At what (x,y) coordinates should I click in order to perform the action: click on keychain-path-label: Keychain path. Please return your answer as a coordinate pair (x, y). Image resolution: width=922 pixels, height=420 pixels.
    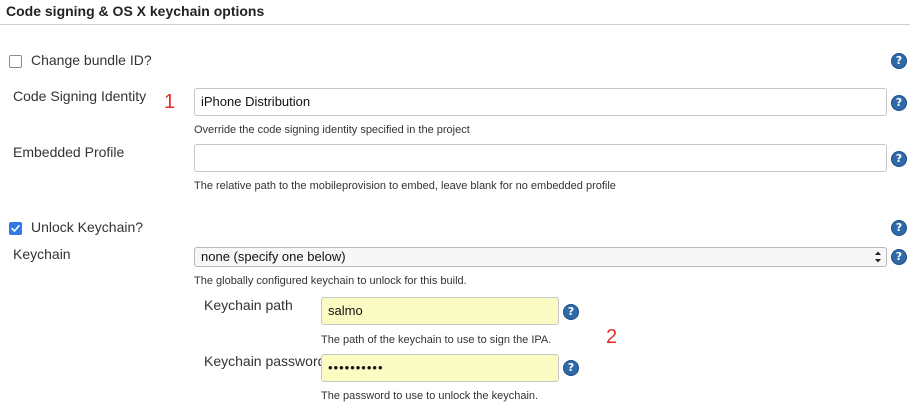
    Looking at the image, I should click on (248, 305).